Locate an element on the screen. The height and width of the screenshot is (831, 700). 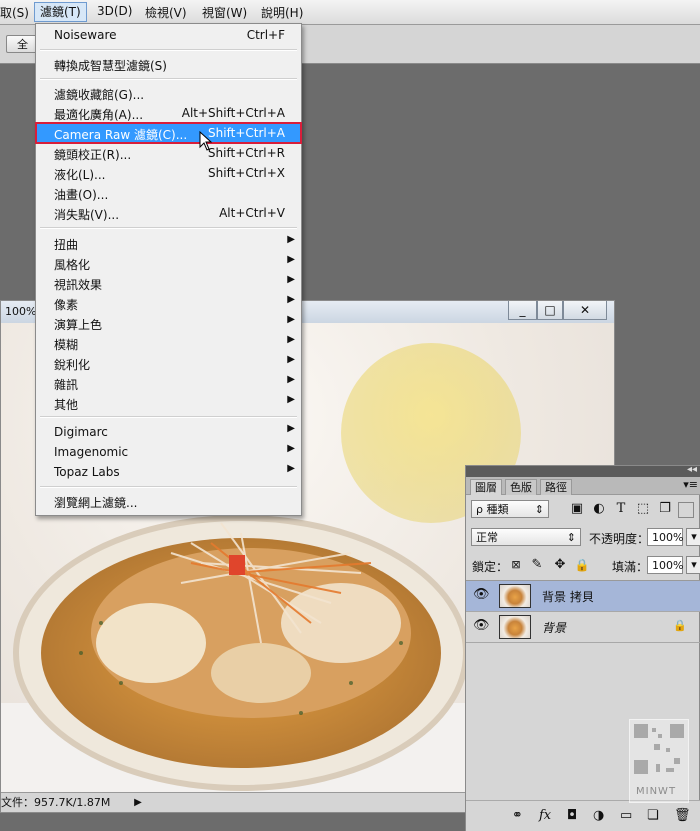
tab-paths: 路徑 is located at coordinates (556, 487).